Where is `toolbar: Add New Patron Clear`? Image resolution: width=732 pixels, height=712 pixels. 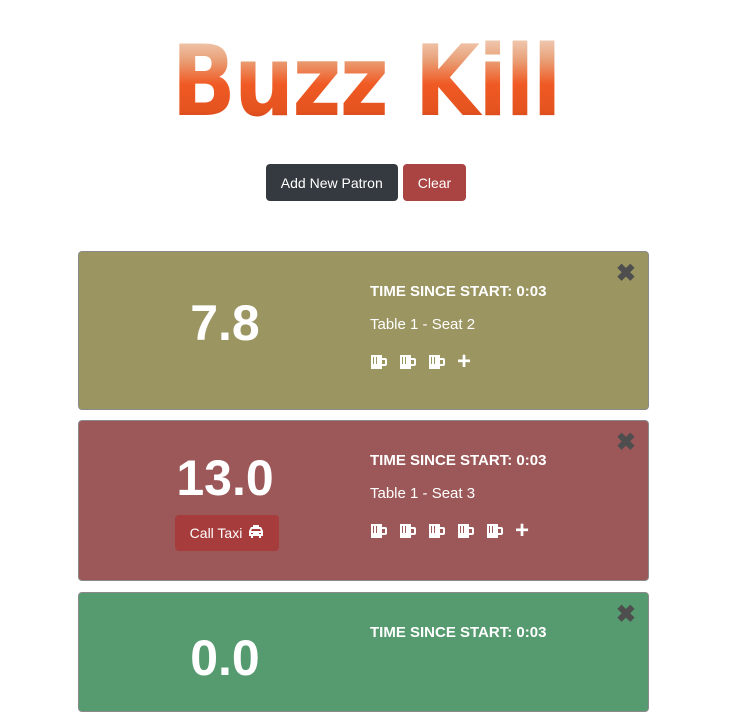 toolbar: Add New Patron Clear is located at coordinates (366, 182).